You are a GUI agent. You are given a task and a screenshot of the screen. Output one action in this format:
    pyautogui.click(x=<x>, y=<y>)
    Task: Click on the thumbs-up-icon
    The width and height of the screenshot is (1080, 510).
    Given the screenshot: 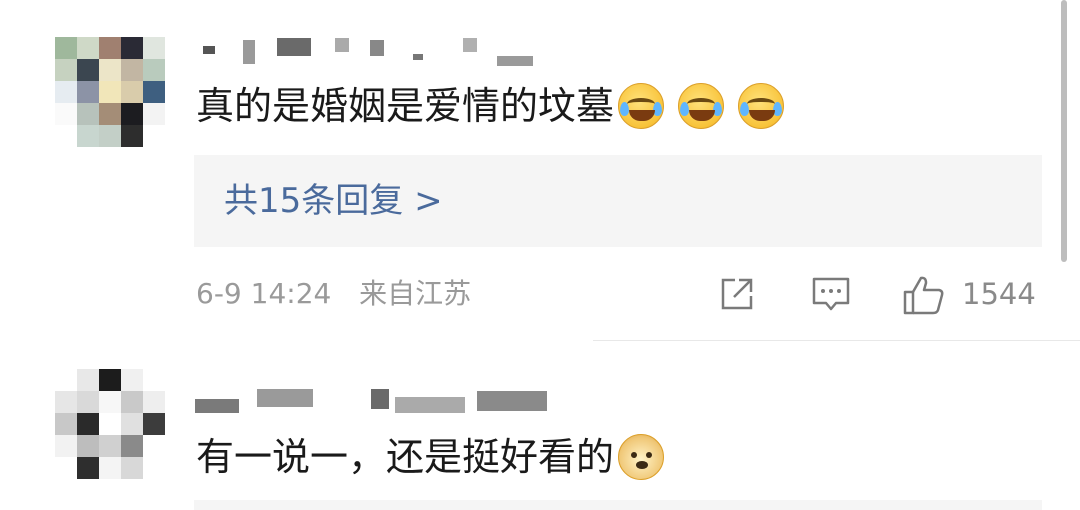 What is the action you would take?
    pyautogui.click(x=924, y=297)
    